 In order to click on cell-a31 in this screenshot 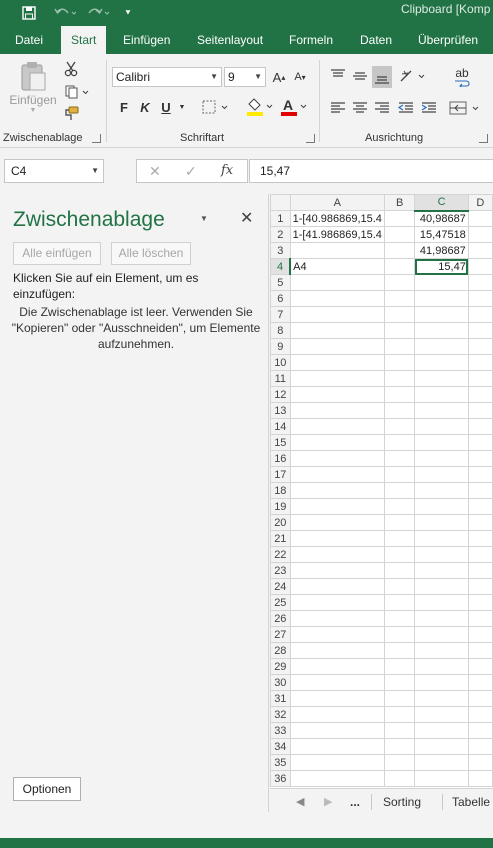, I will do `click(337, 698)`.